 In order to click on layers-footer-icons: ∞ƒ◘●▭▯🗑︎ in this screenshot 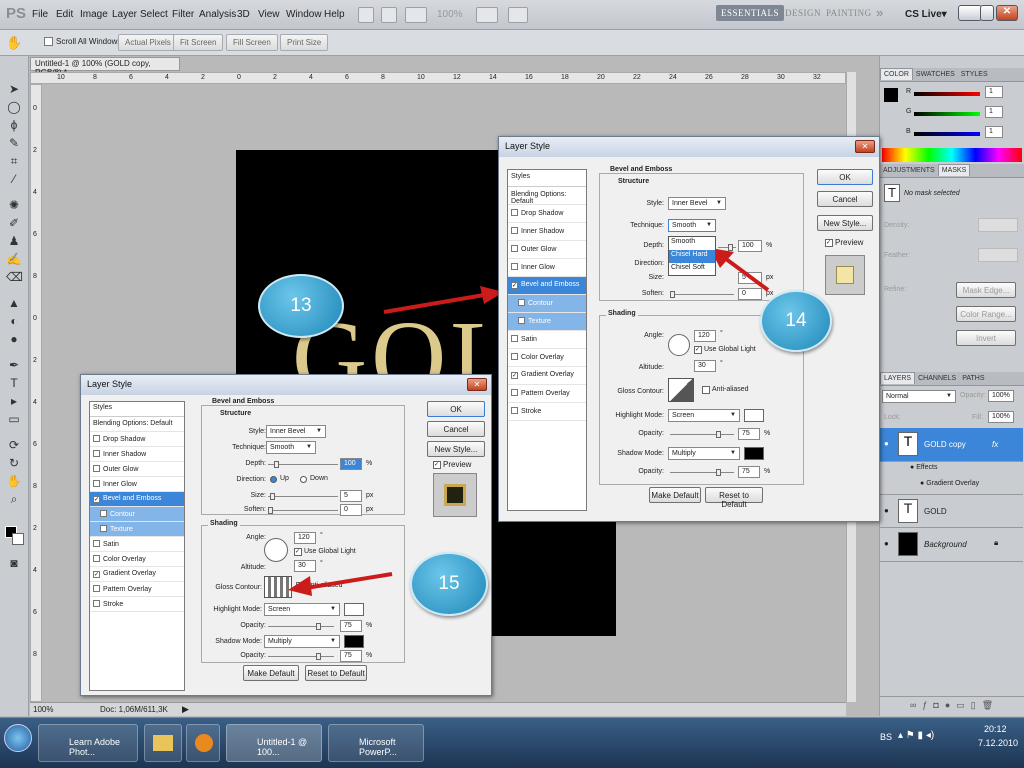, I will do `click(952, 705)`.